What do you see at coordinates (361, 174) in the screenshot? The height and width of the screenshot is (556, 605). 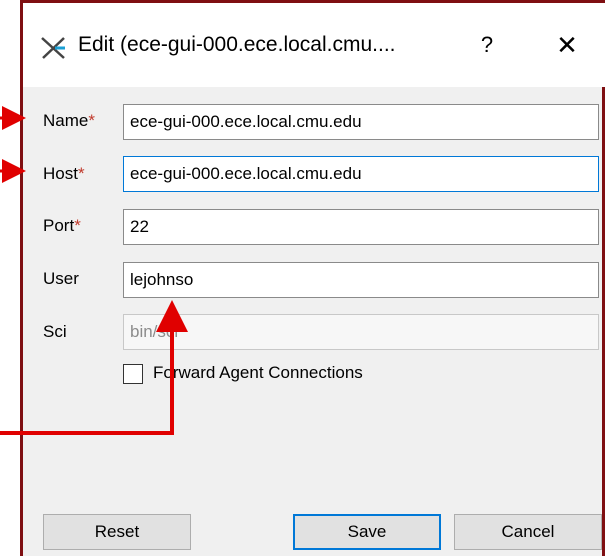 I see `host-field` at bounding box center [361, 174].